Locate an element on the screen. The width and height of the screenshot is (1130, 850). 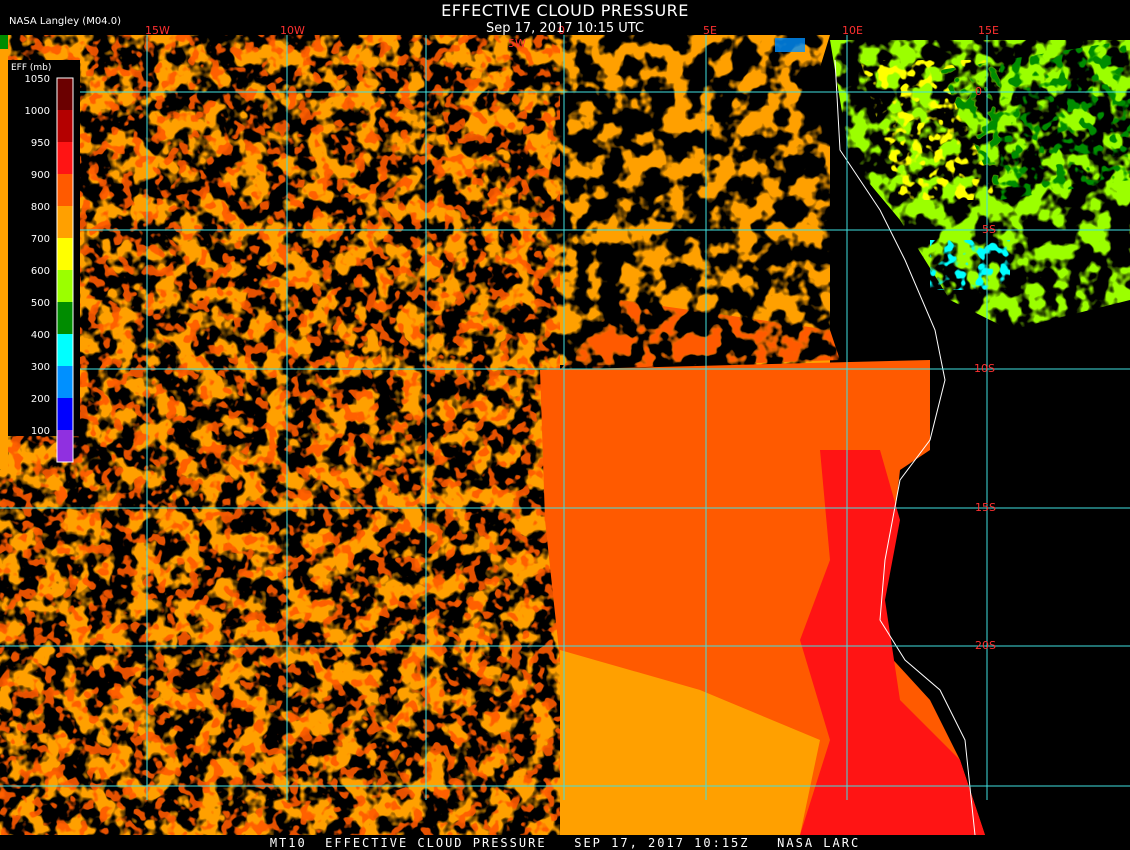
legend-label: 1050 is located at coordinates (37, 79).